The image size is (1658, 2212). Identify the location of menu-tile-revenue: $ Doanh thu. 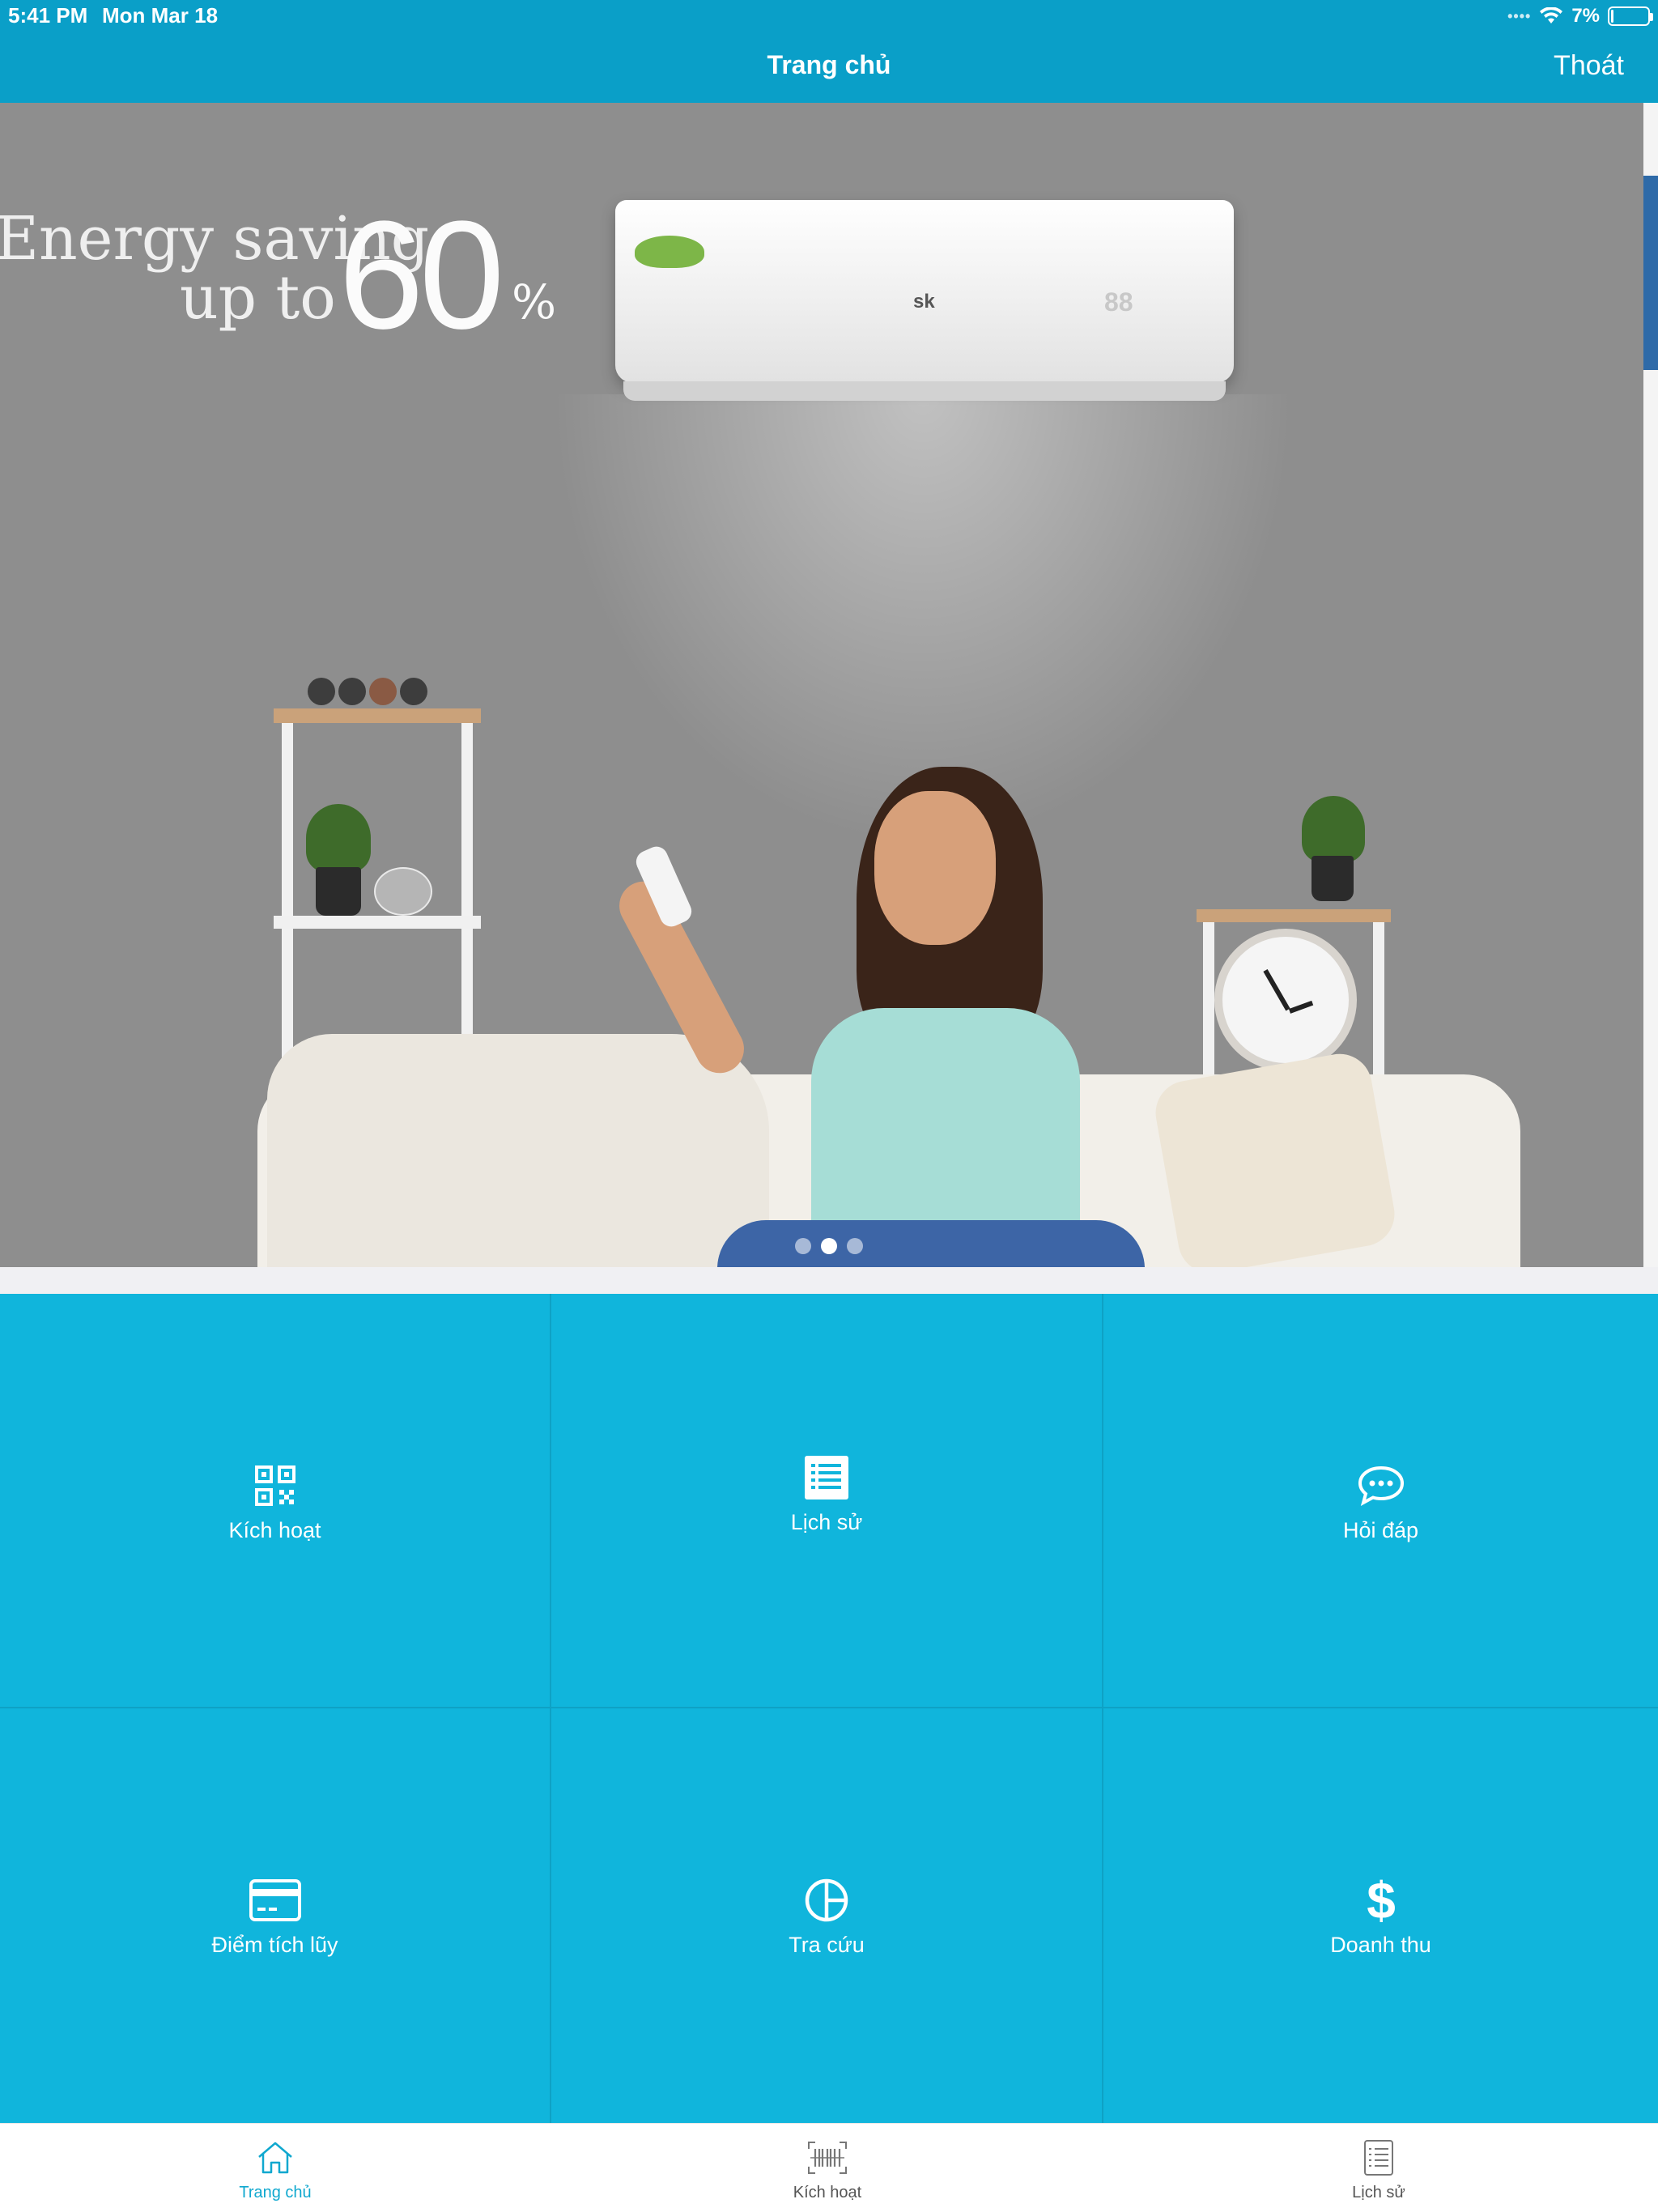
(1380, 1915).